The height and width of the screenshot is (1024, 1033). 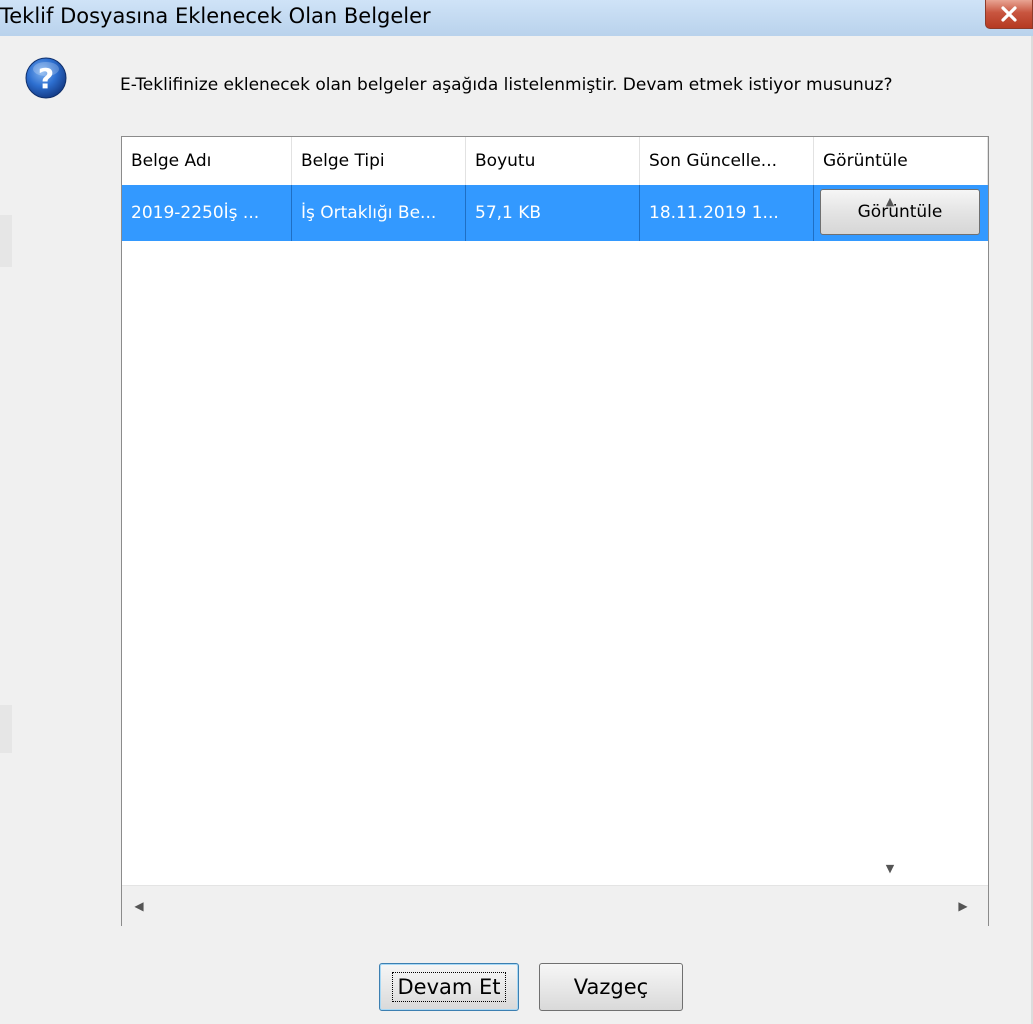 I want to click on column-header-belge-tipi: Belge Tipi, so click(x=379, y=161).